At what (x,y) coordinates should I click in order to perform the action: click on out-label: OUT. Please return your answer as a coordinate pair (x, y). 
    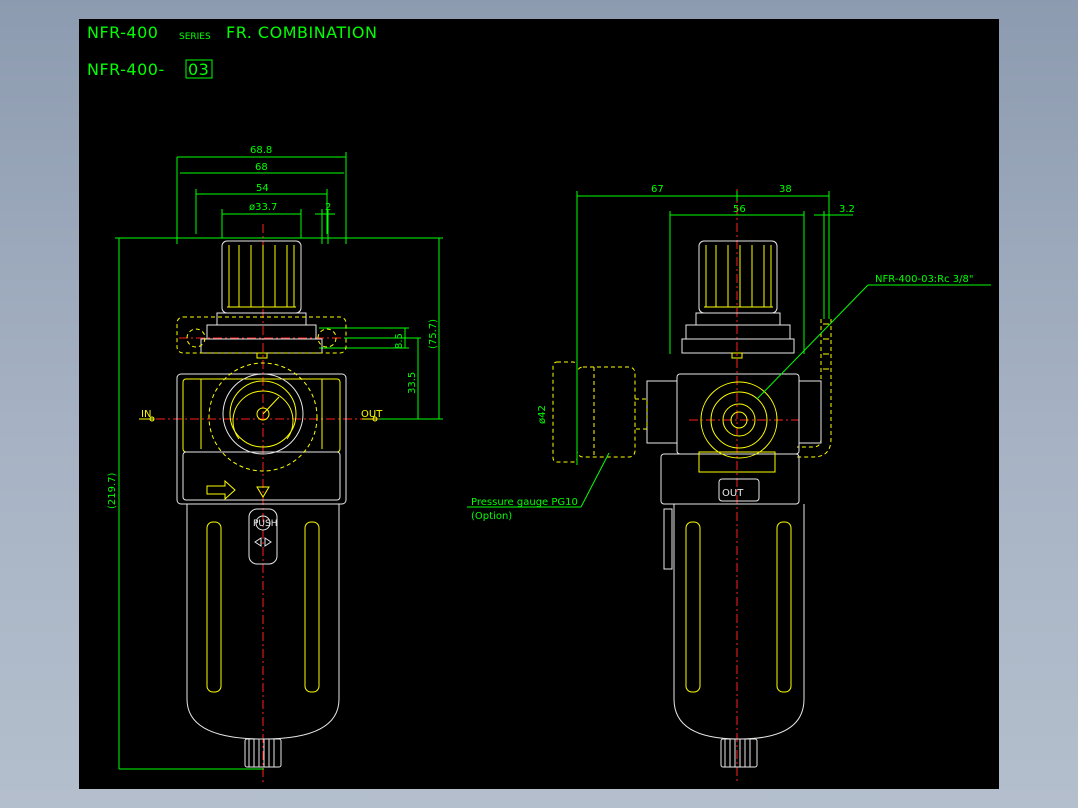
    Looking at the image, I should click on (733, 493).